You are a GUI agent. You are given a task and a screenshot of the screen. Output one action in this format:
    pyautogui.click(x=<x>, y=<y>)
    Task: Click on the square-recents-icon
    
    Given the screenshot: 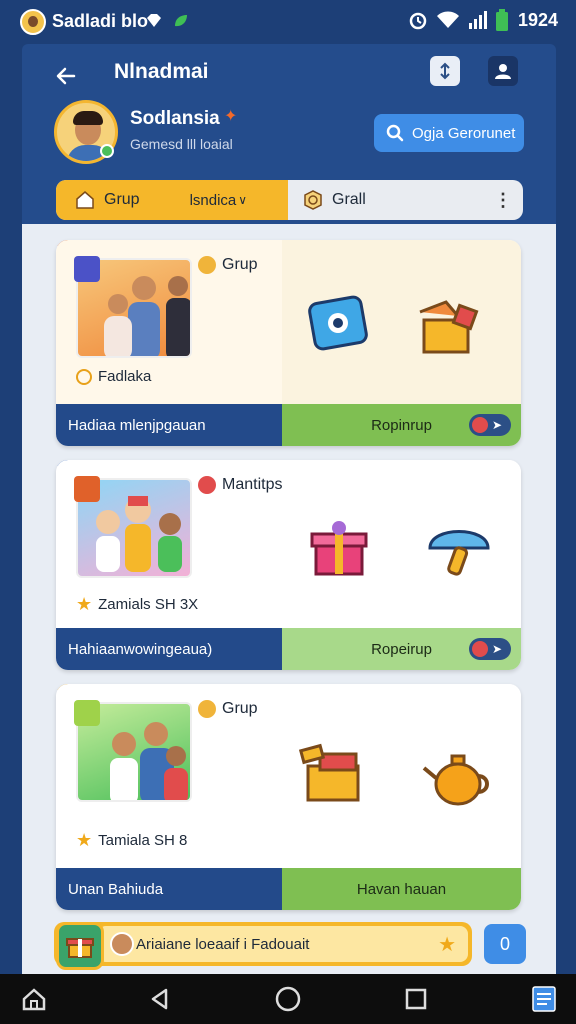 What is the action you would take?
    pyautogui.click(x=416, y=999)
    